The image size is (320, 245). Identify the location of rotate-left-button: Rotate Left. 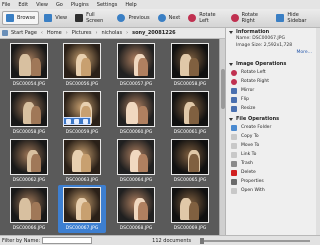
(205, 18).